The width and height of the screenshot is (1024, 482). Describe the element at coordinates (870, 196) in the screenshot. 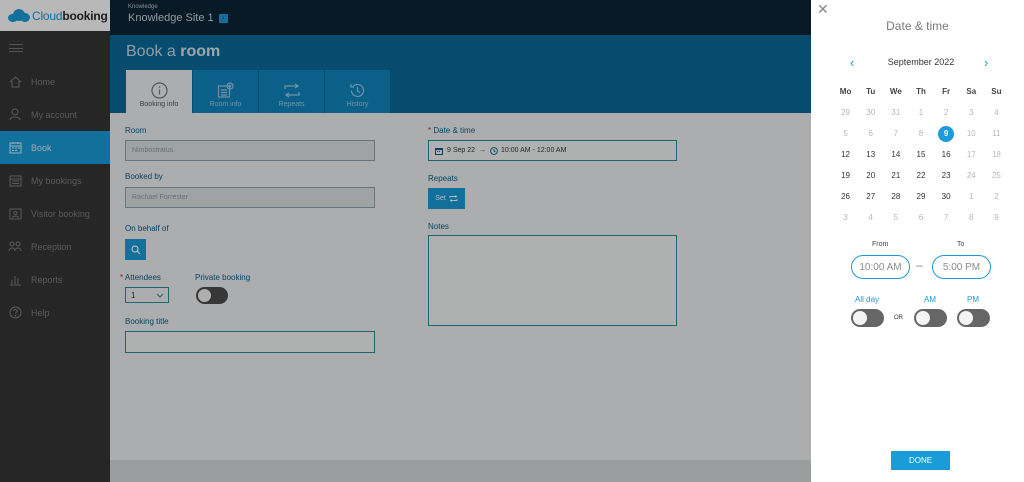

I see `calendar-day: 27` at that location.